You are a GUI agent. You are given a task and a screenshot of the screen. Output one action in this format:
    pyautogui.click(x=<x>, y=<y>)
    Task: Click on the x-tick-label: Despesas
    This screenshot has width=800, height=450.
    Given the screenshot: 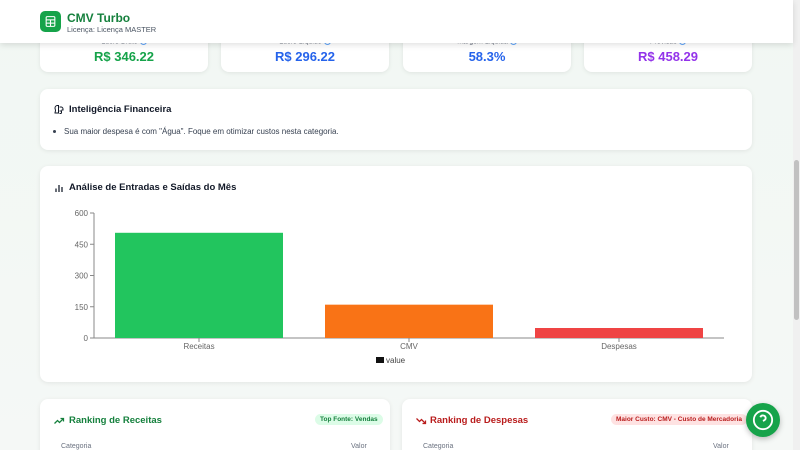 What is the action you would take?
    pyautogui.click(x=619, y=346)
    